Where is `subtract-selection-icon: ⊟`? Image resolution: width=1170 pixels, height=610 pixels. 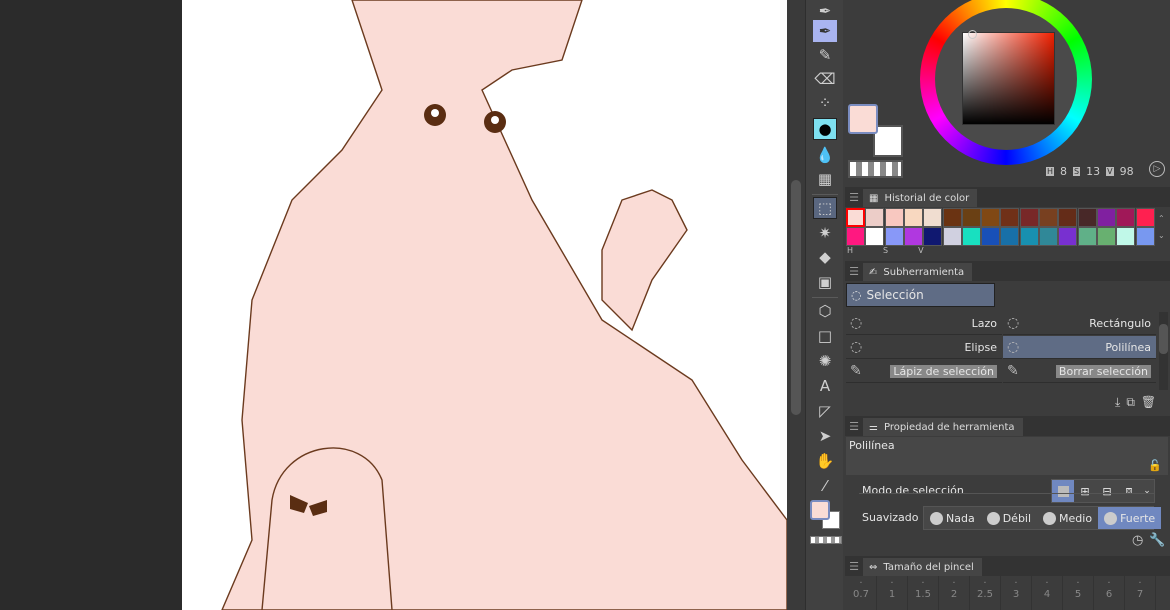 subtract-selection-icon: ⊟ is located at coordinates (1107, 491).